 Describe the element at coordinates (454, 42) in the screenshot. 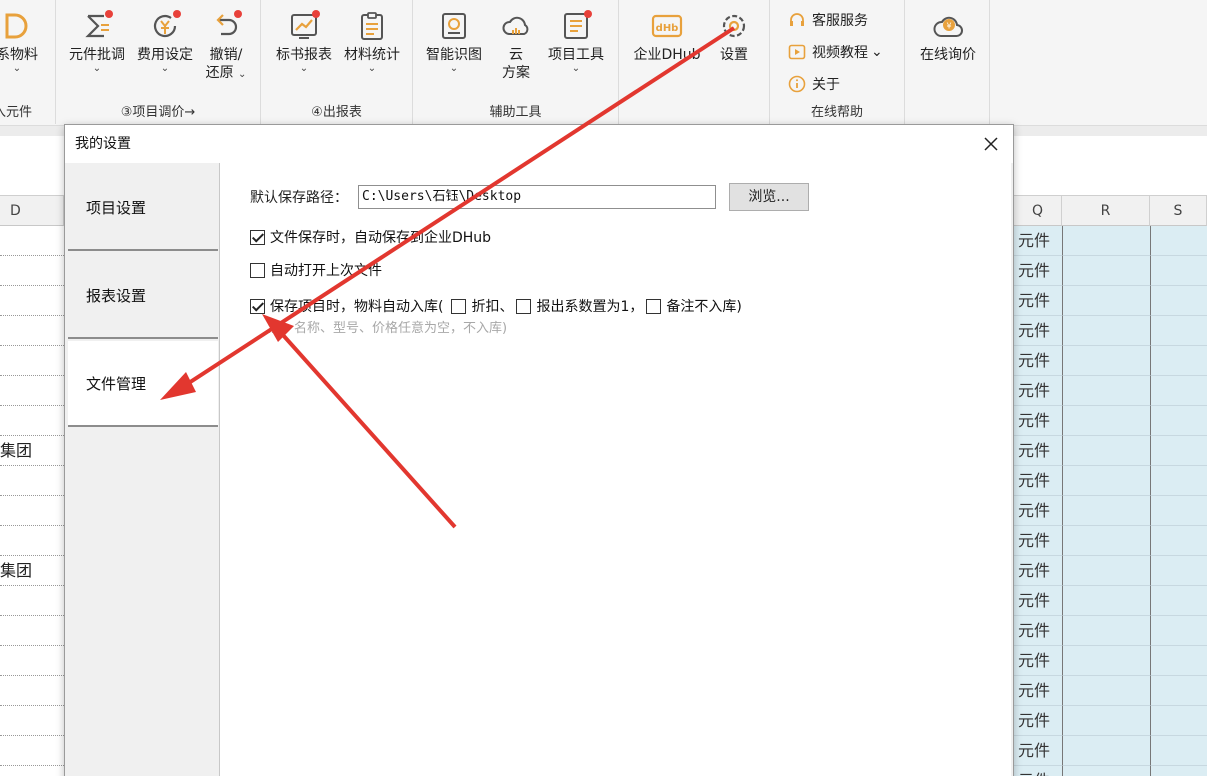

I see `smart-recognize-button: 智能识图 ⌄` at that location.